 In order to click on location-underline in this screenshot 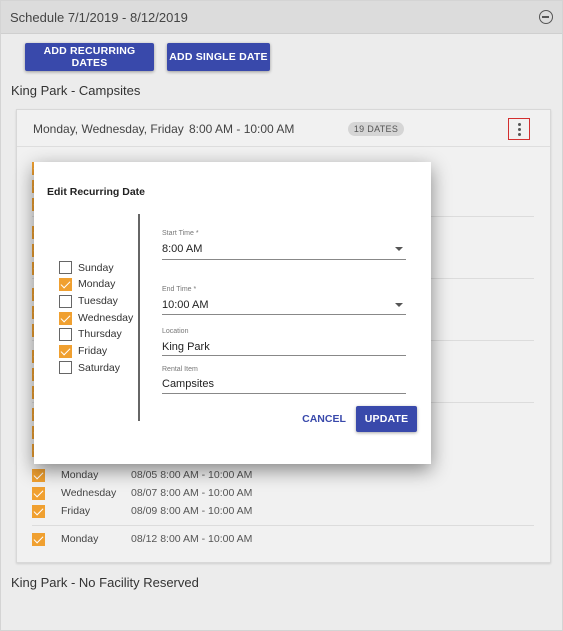, I will do `click(284, 355)`.